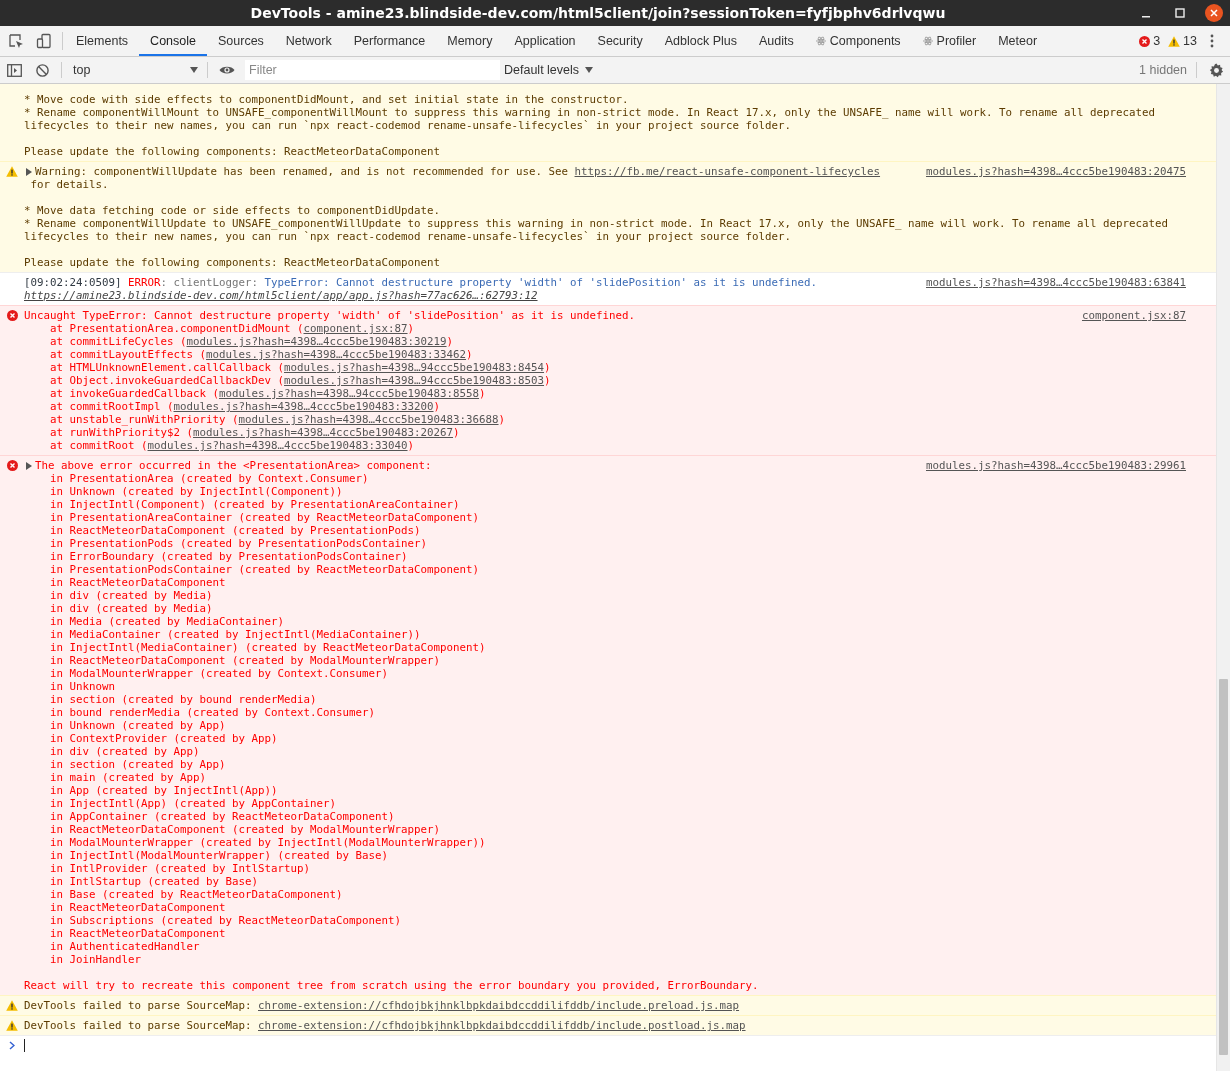 The width and height of the screenshot is (1230, 1071). Describe the element at coordinates (700, 42) in the screenshot. I see `panel-tab: Adblock Plus` at that location.